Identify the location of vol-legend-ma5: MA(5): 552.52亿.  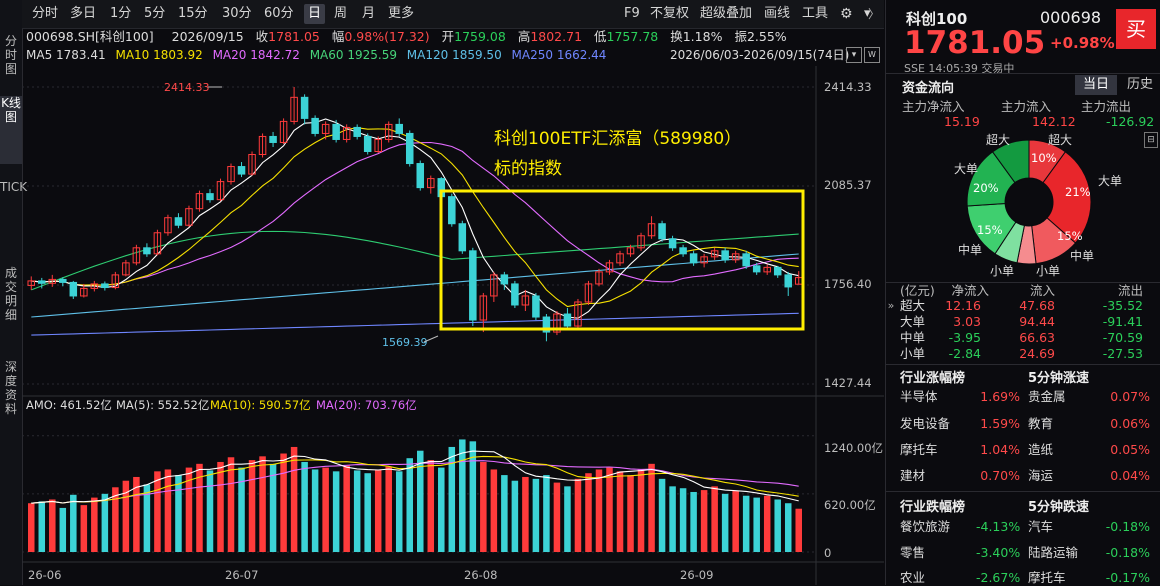
(162, 405).